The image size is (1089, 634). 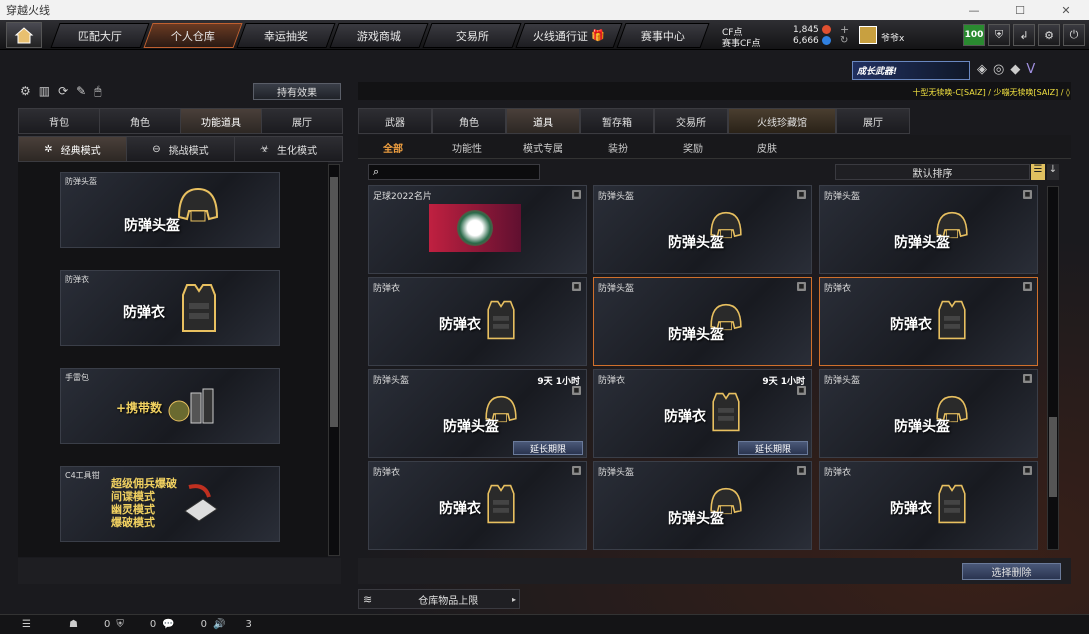 I want to click on exit-icon: ↲, so click(x=1024, y=35).